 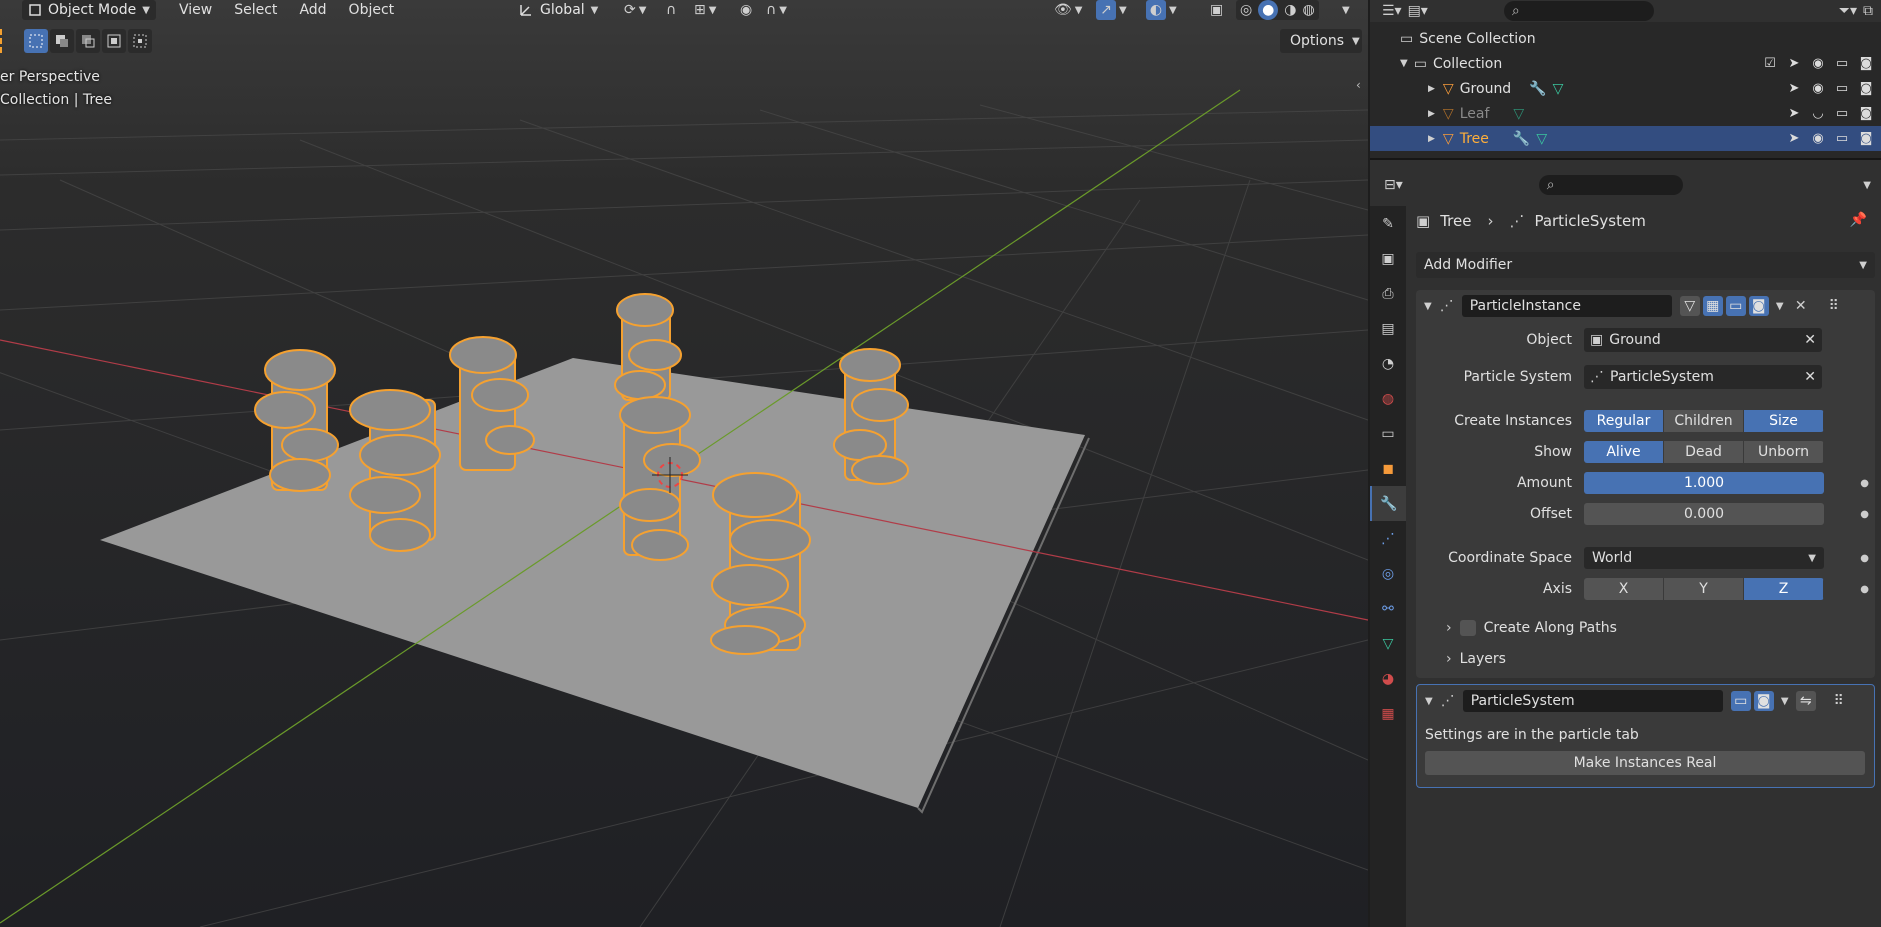 What do you see at coordinates (1268, 10) in the screenshot?
I see `solid-shading-icon: ●` at bounding box center [1268, 10].